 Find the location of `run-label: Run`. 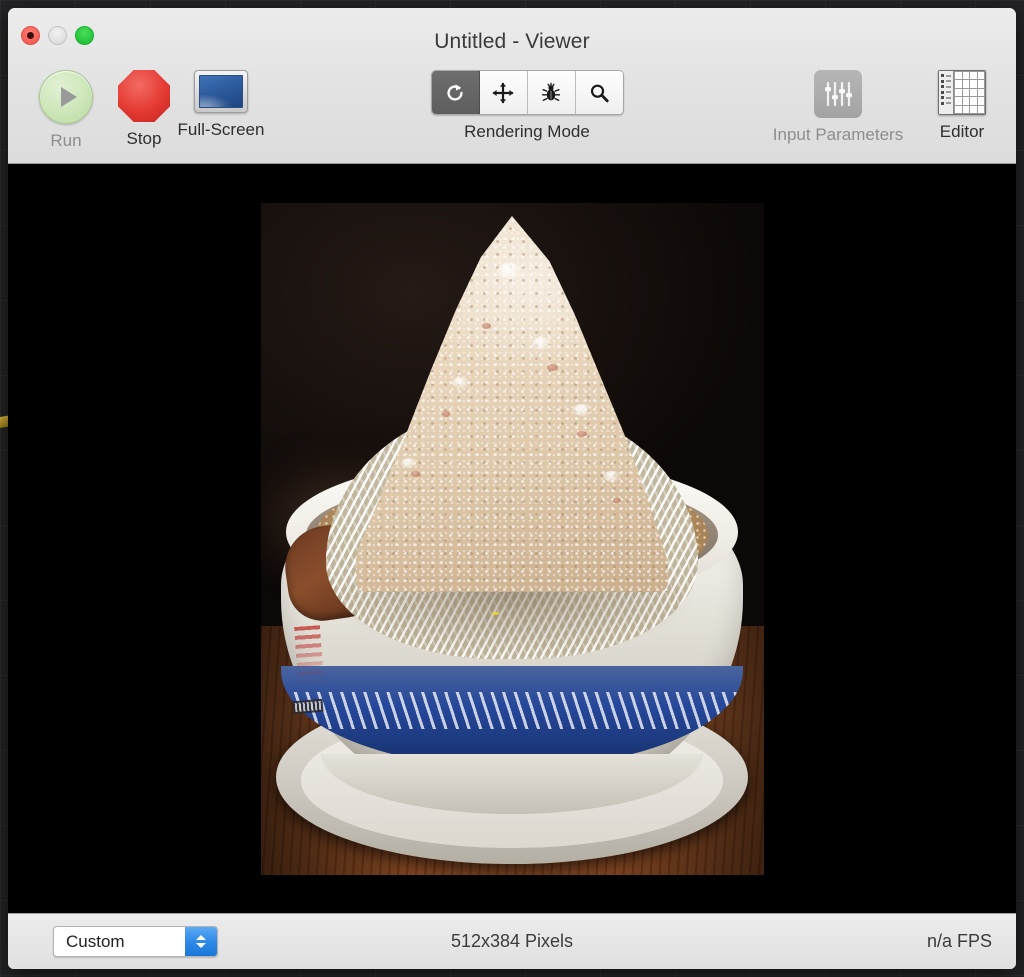

run-label: Run is located at coordinates (66, 140).